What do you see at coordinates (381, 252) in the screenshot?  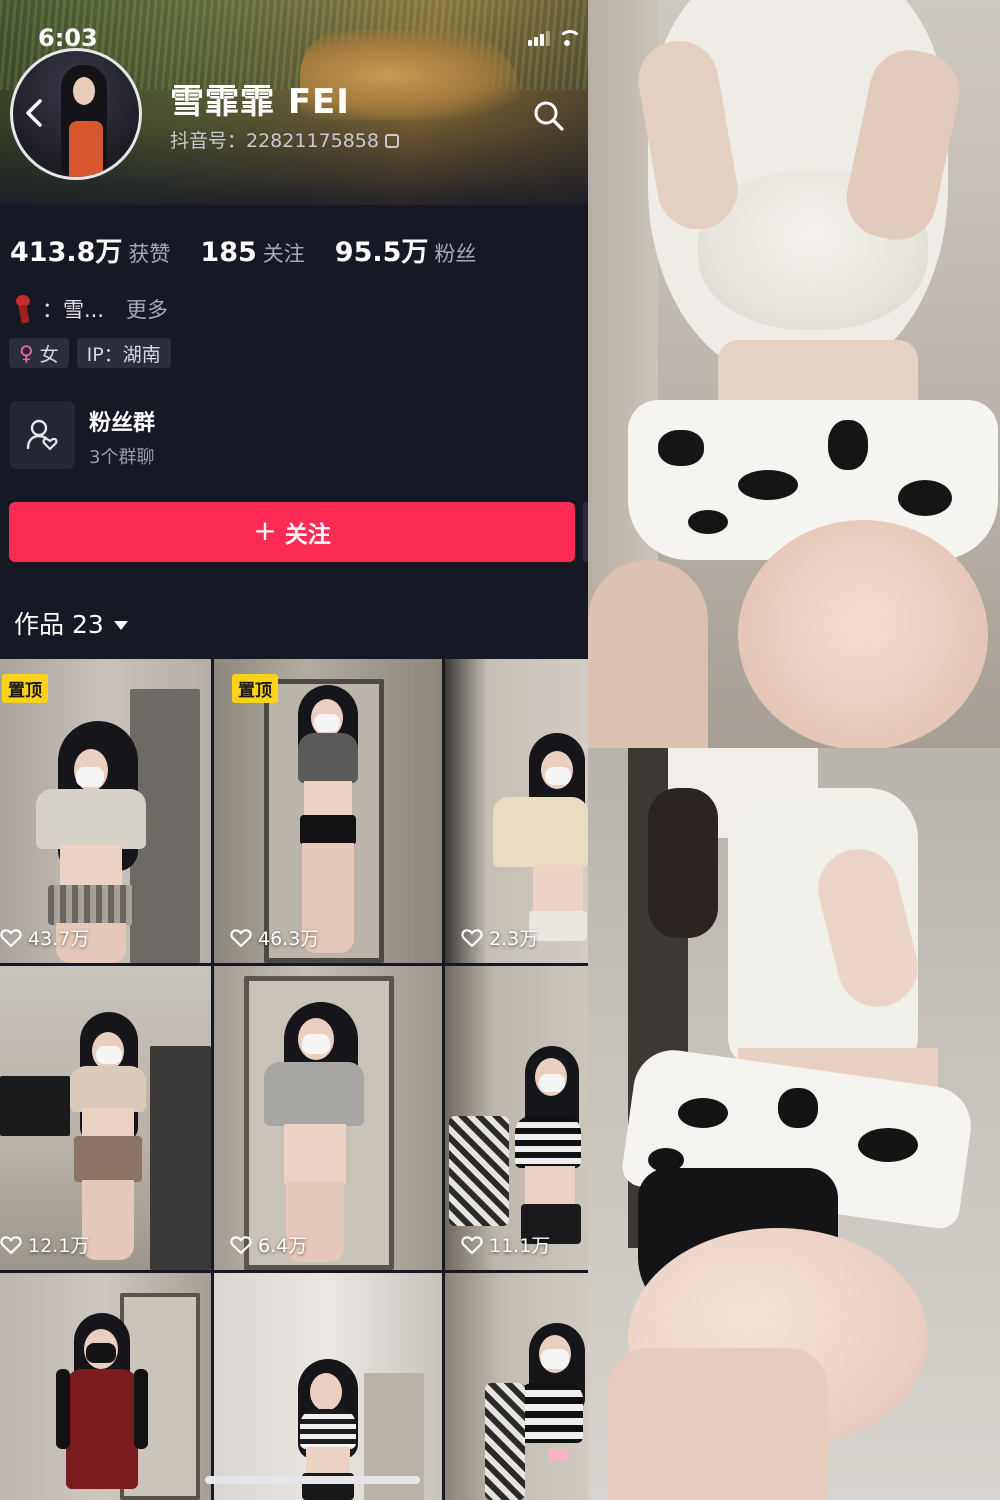 I see `stat-followers-value: 95.5万` at bounding box center [381, 252].